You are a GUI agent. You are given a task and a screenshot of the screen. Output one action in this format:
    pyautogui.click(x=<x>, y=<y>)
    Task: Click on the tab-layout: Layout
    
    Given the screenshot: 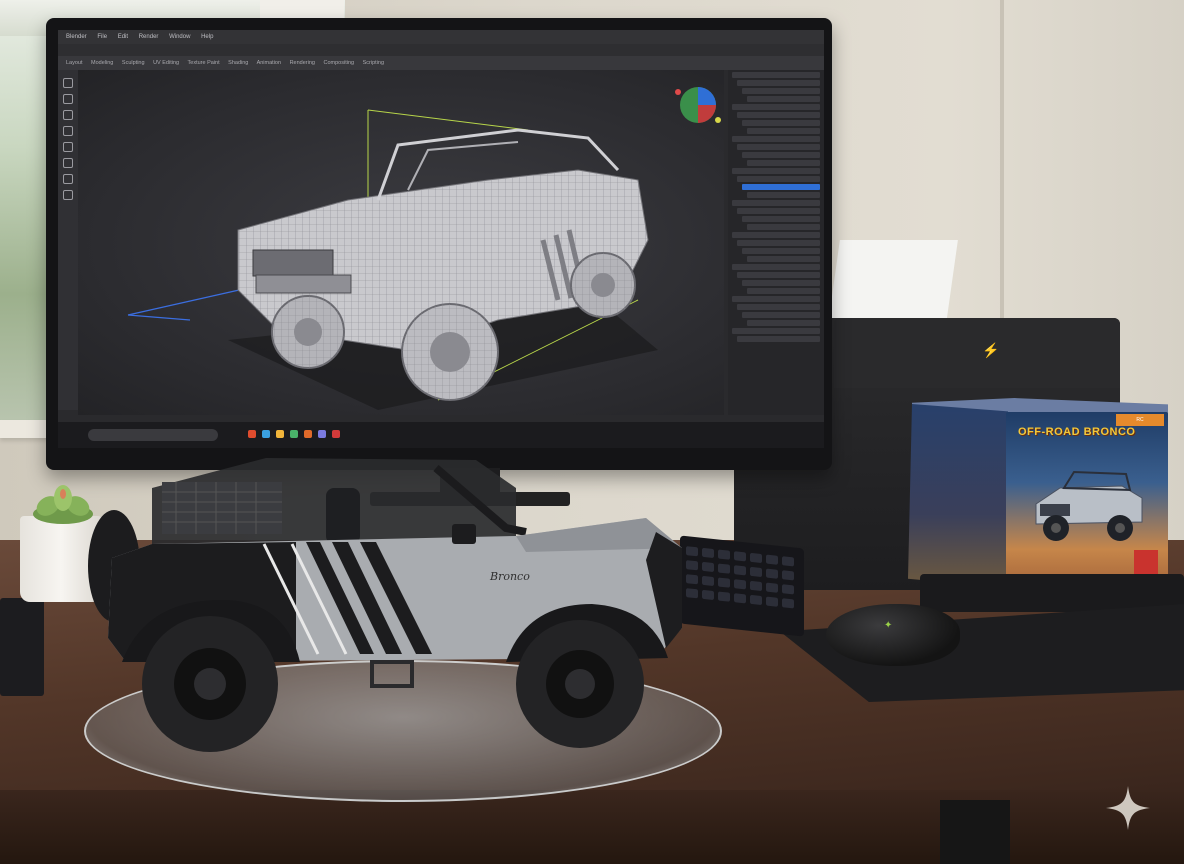 What is the action you would take?
    pyautogui.click(x=74, y=63)
    